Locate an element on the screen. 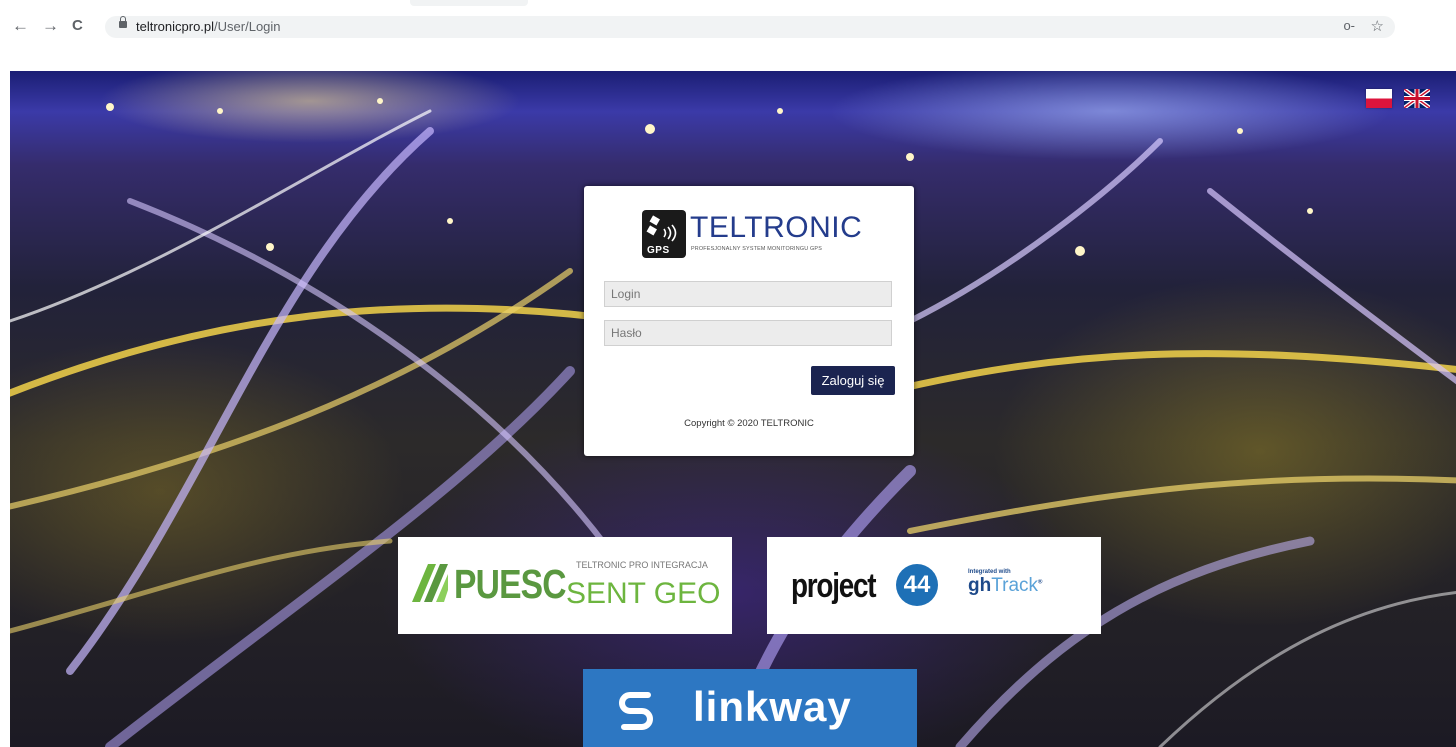 Image resolution: width=1456 pixels, height=747 pixels. puesc-stripes-icon is located at coordinates (430, 583).